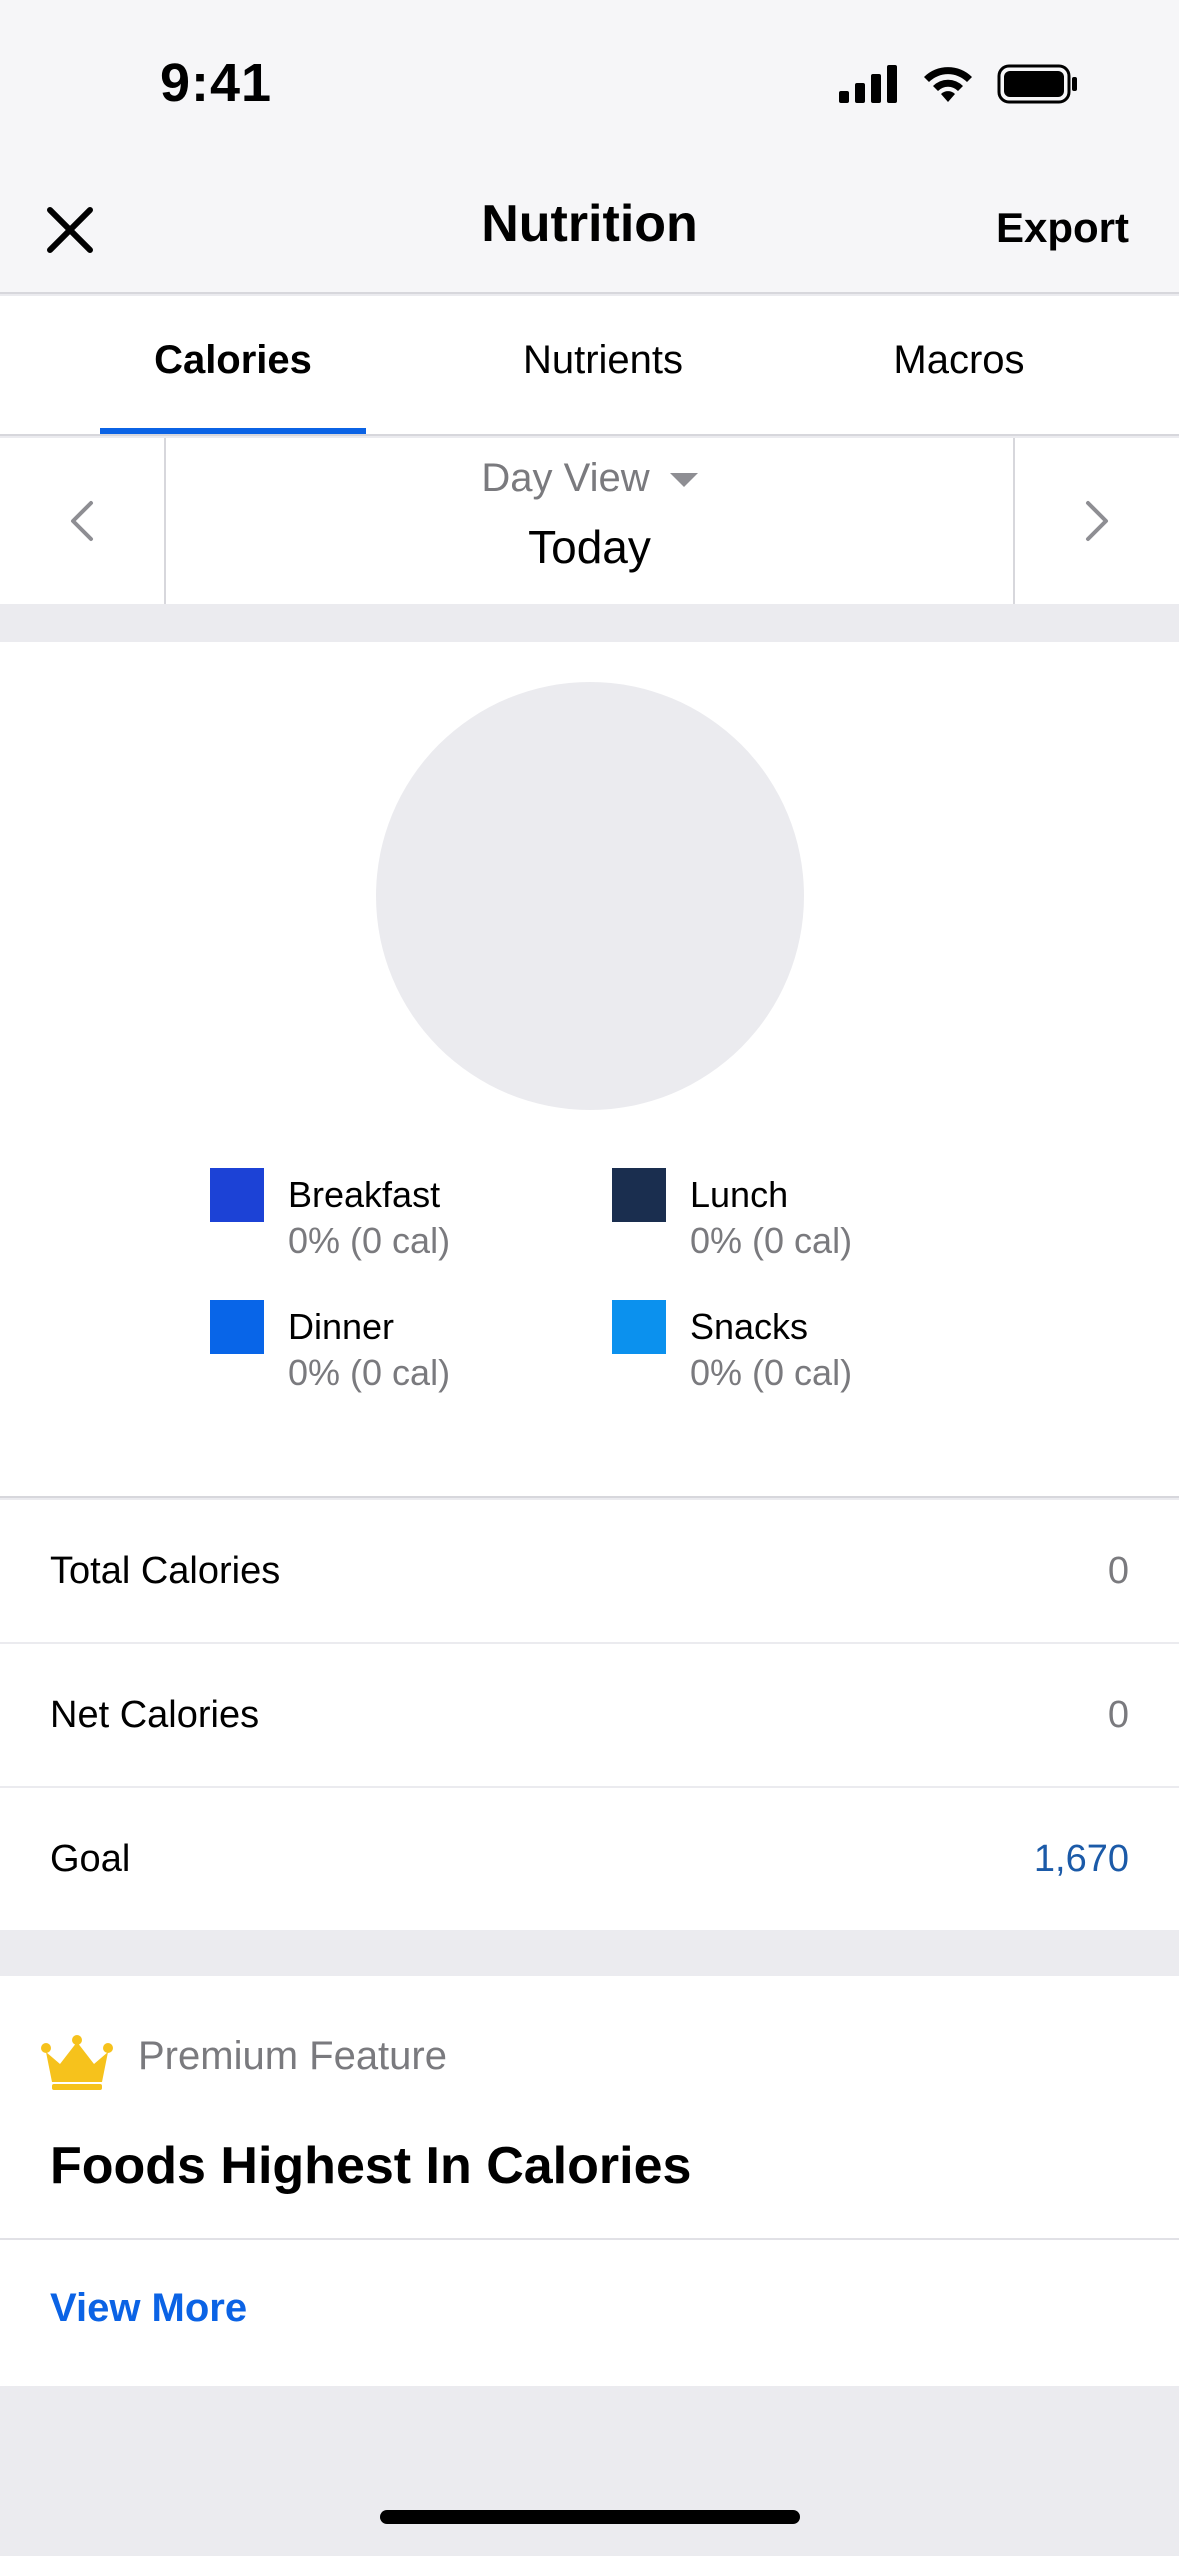 This screenshot has width=1179, height=2556. I want to click on view-more-link: View More, so click(148, 2308).